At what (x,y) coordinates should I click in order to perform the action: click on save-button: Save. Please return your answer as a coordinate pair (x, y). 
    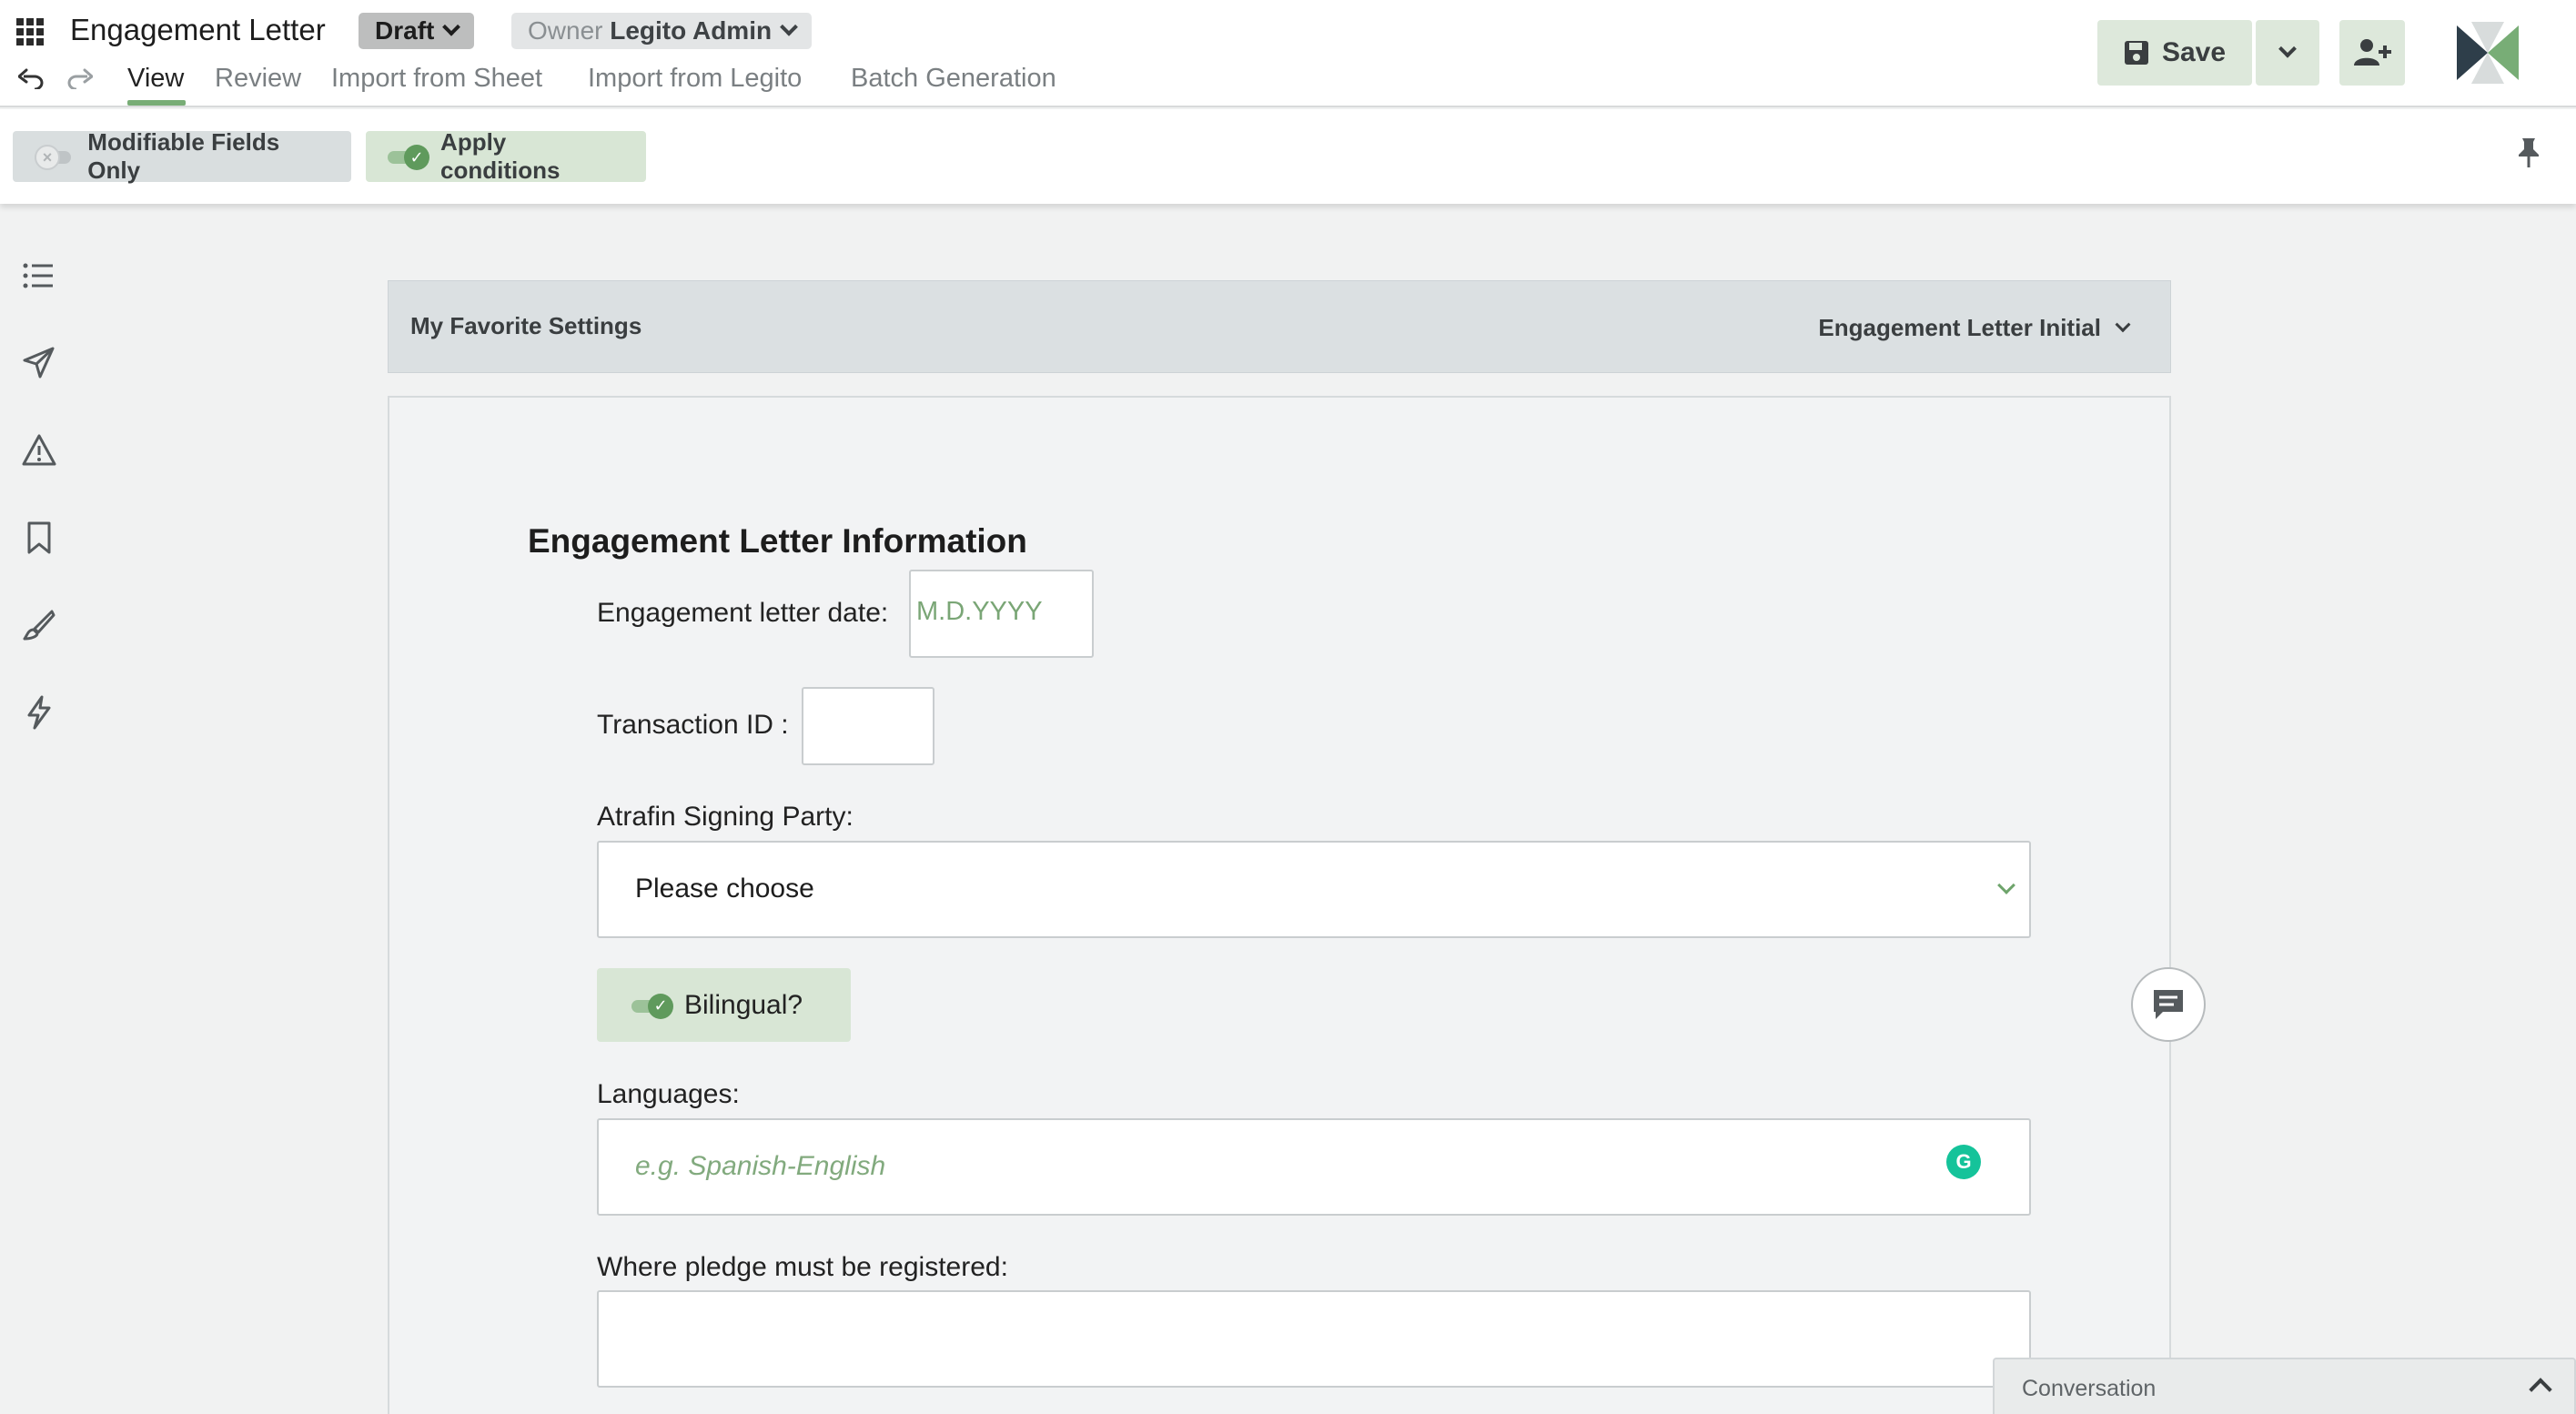
    Looking at the image, I should click on (2174, 53).